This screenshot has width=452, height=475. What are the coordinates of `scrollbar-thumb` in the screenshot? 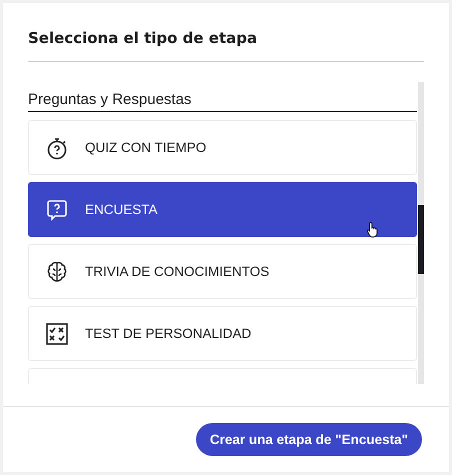 It's located at (421, 239).